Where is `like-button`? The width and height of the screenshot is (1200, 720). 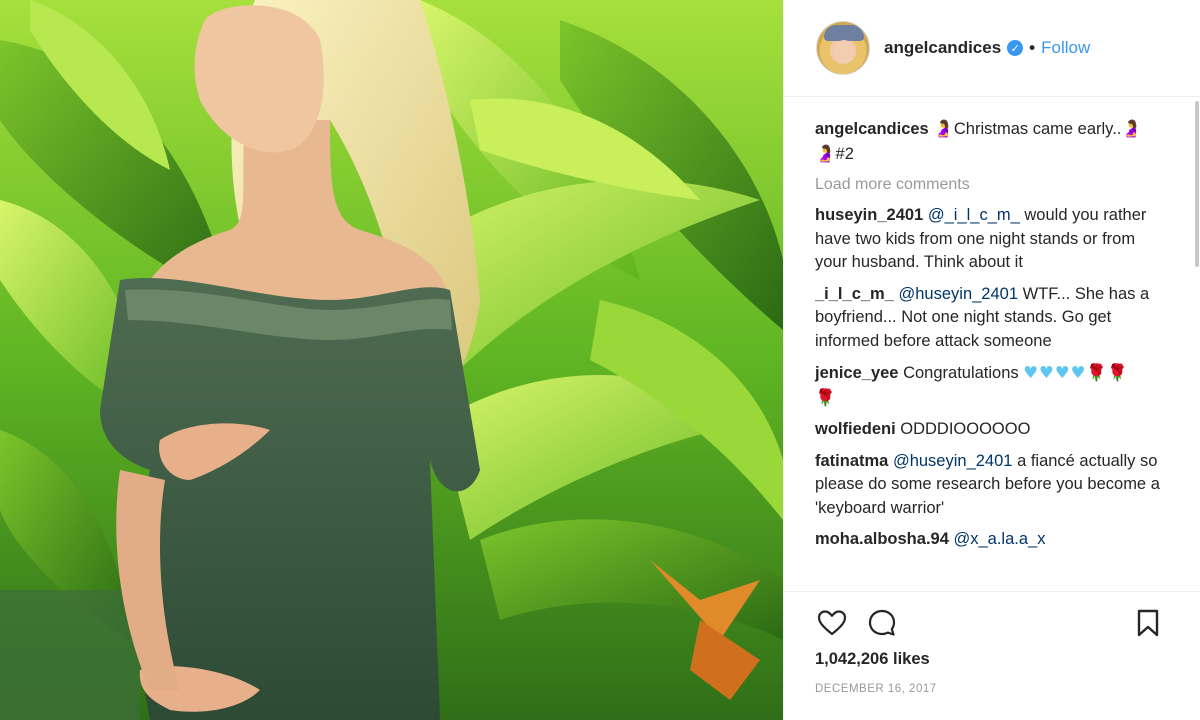 like-button is located at coordinates (832, 623).